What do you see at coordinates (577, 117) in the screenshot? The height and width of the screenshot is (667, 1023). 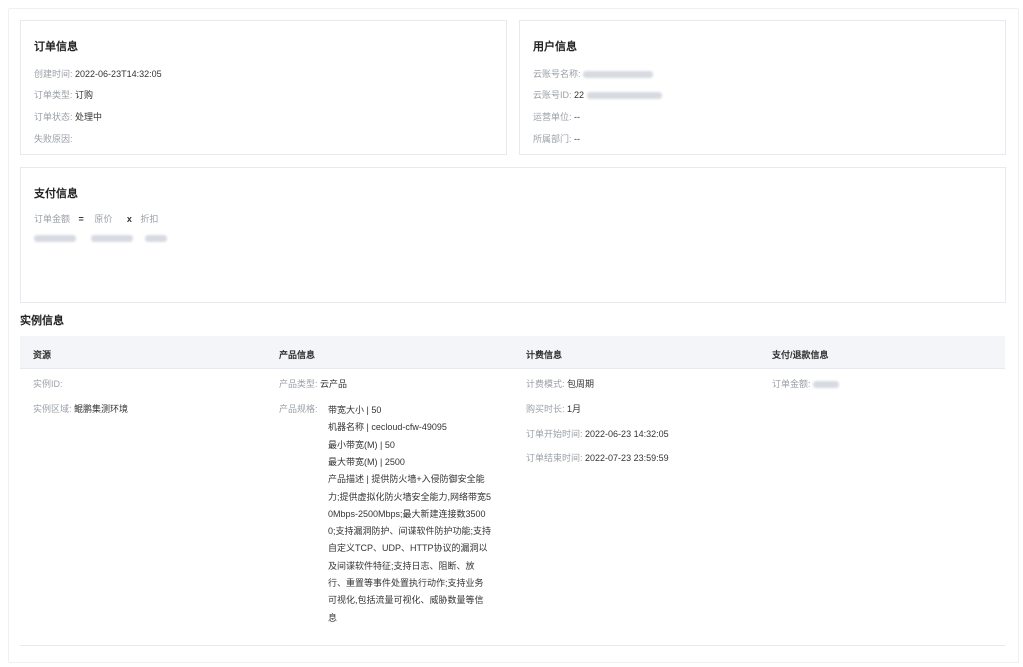 I see `operator-value: --` at bounding box center [577, 117].